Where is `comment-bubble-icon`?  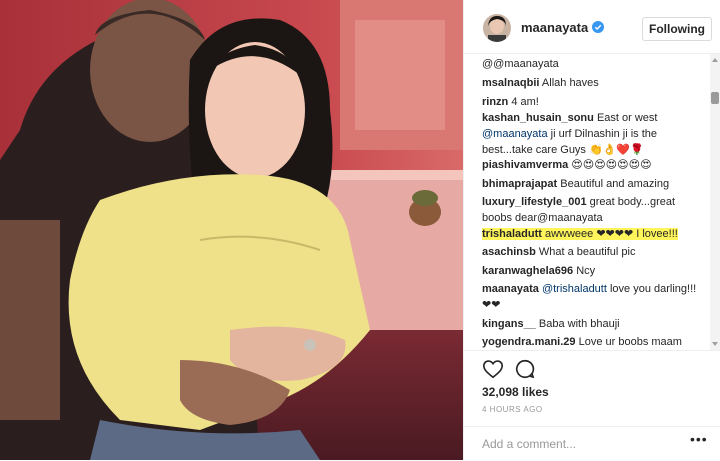
comment-bubble-icon is located at coordinates (525, 369).